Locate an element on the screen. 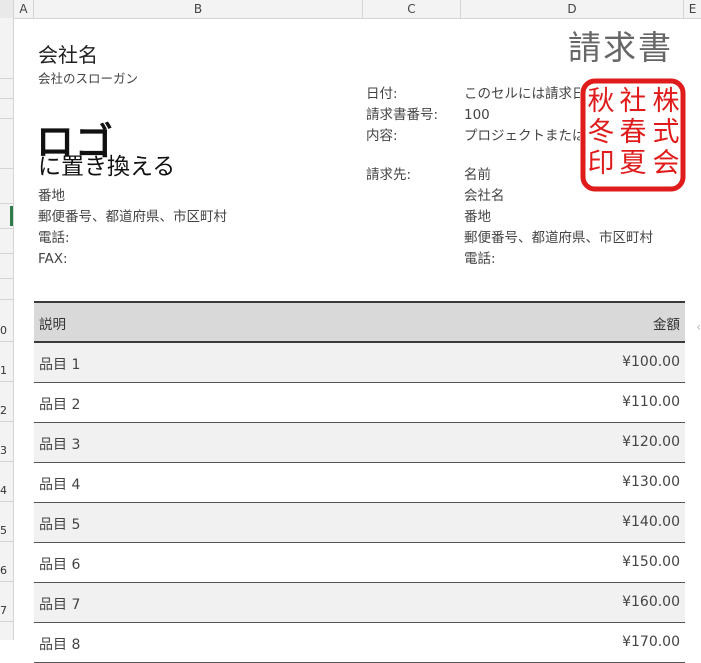 This screenshot has width=701, height=663. row-number: 2 is located at coordinates (6, 411).